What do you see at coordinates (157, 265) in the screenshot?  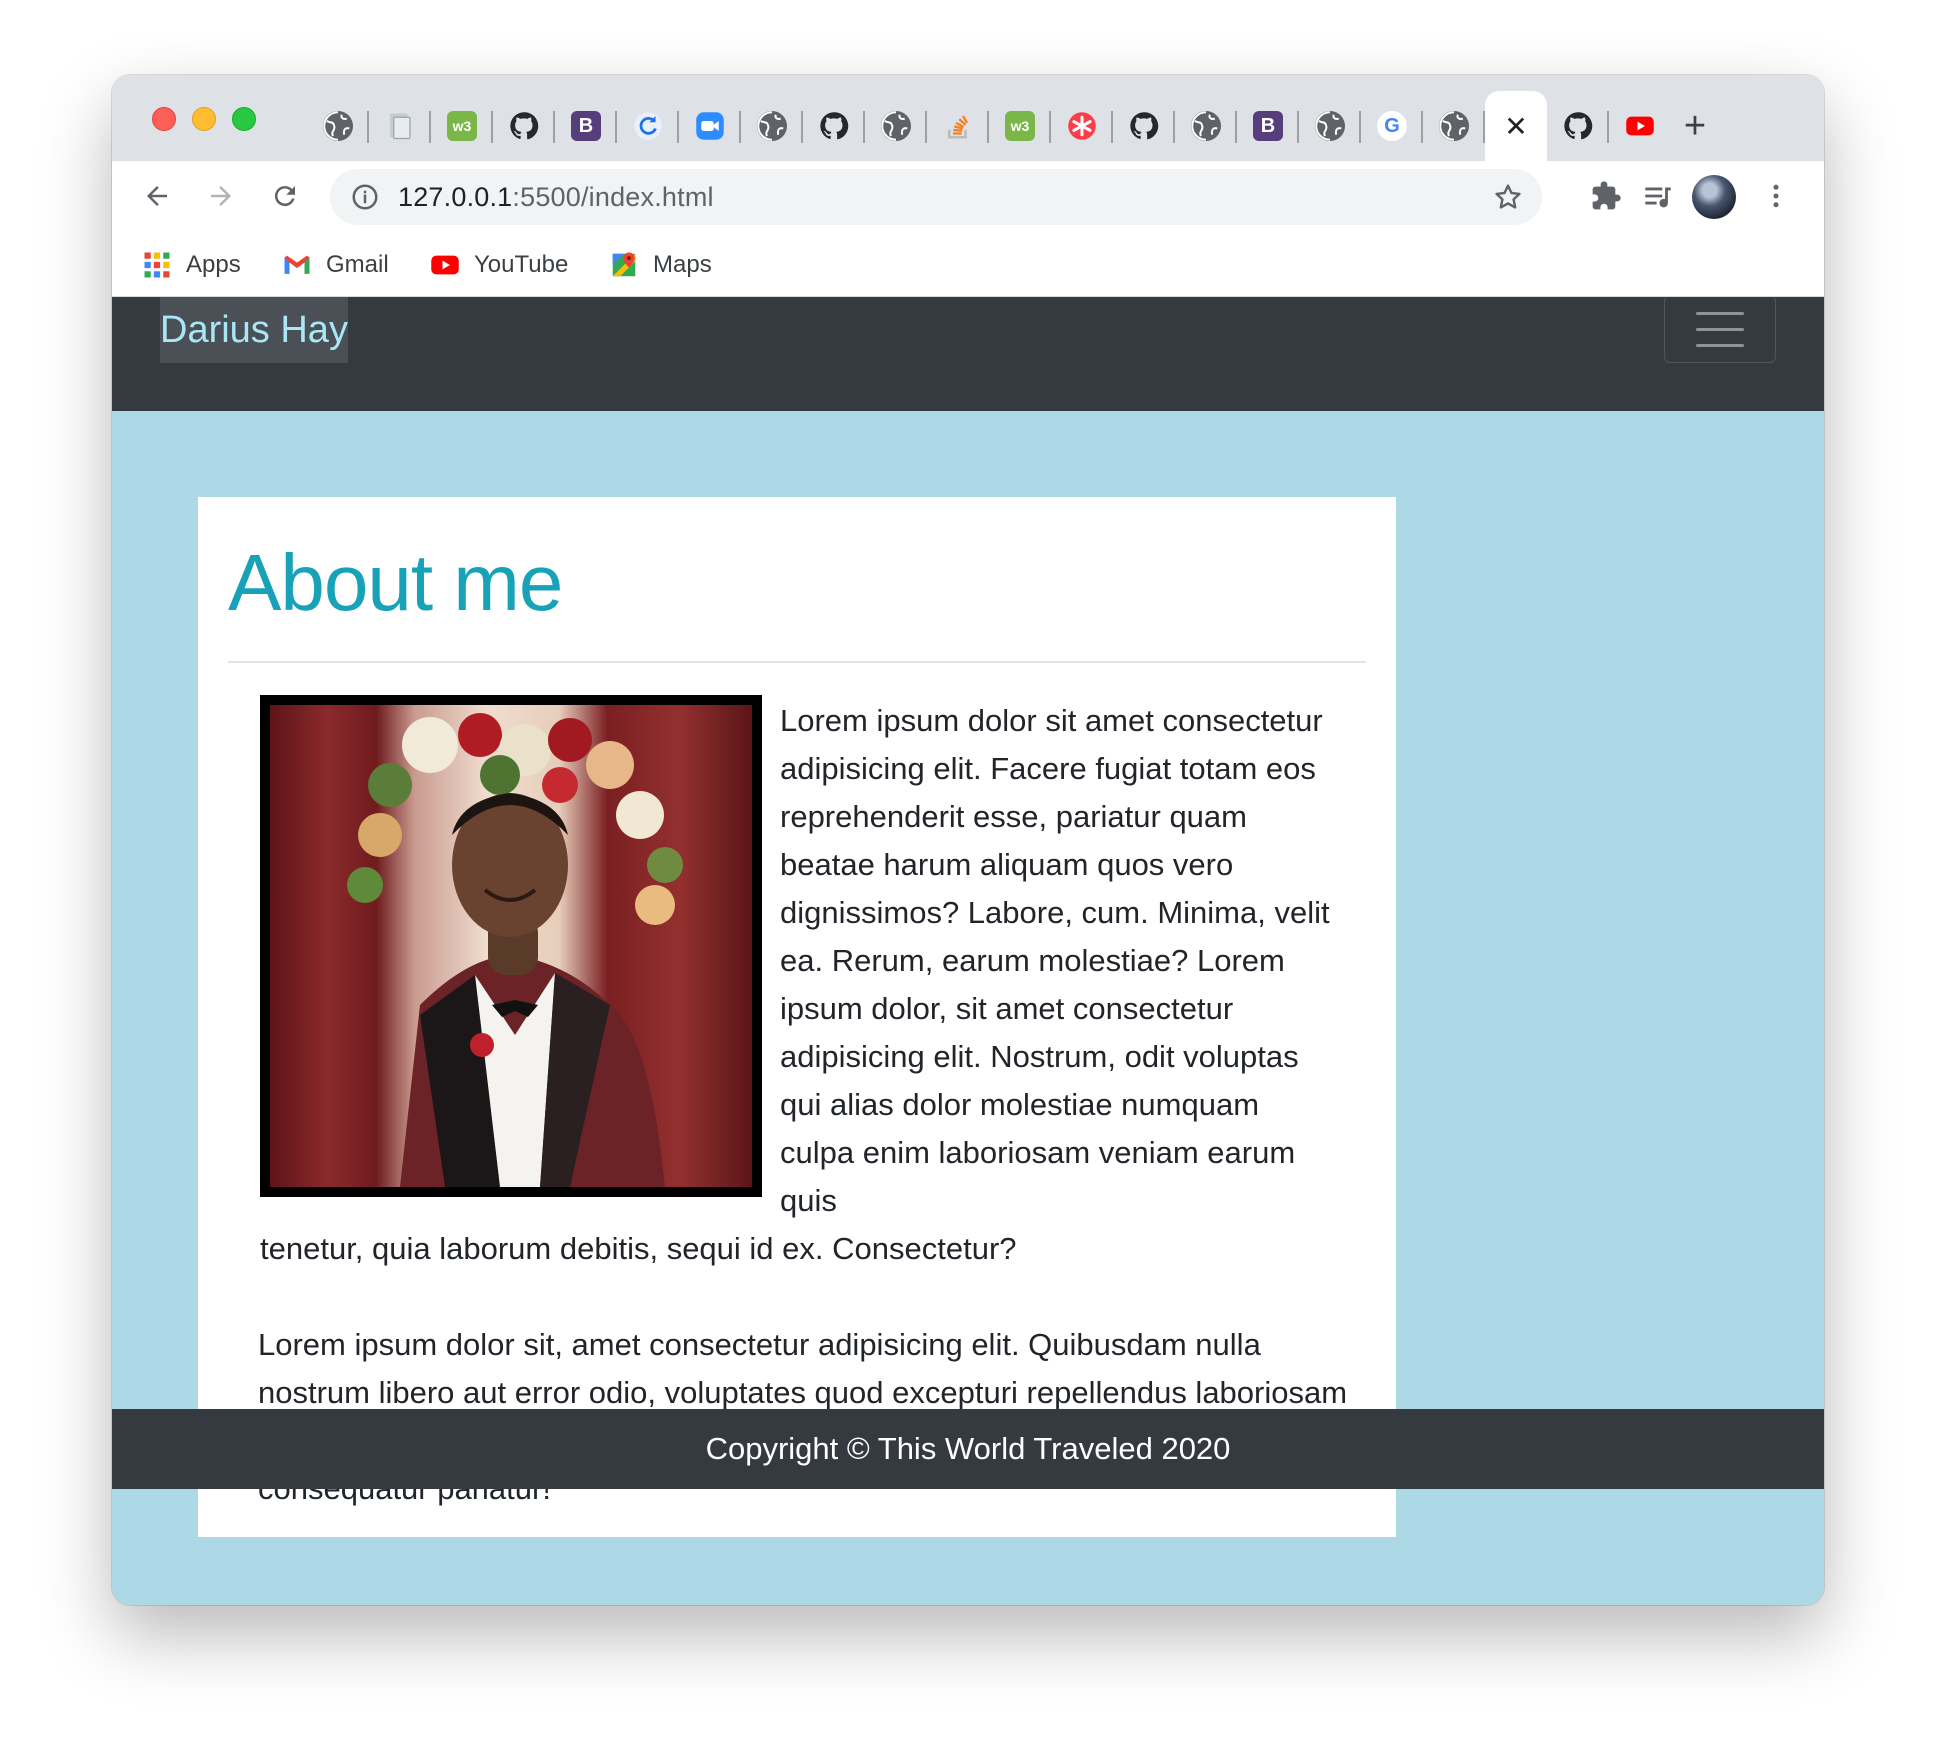 I see `apps-grid-icon` at bounding box center [157, 265].